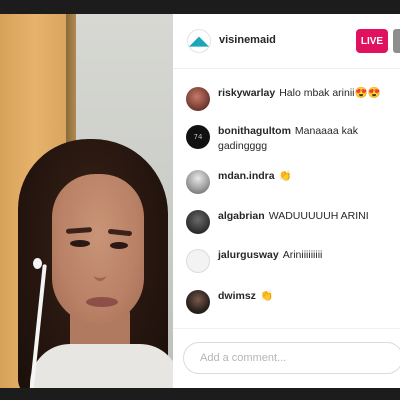  I want to click on comment-text: jalurgusway Ariniiiiiiiii, so click(308, 255).